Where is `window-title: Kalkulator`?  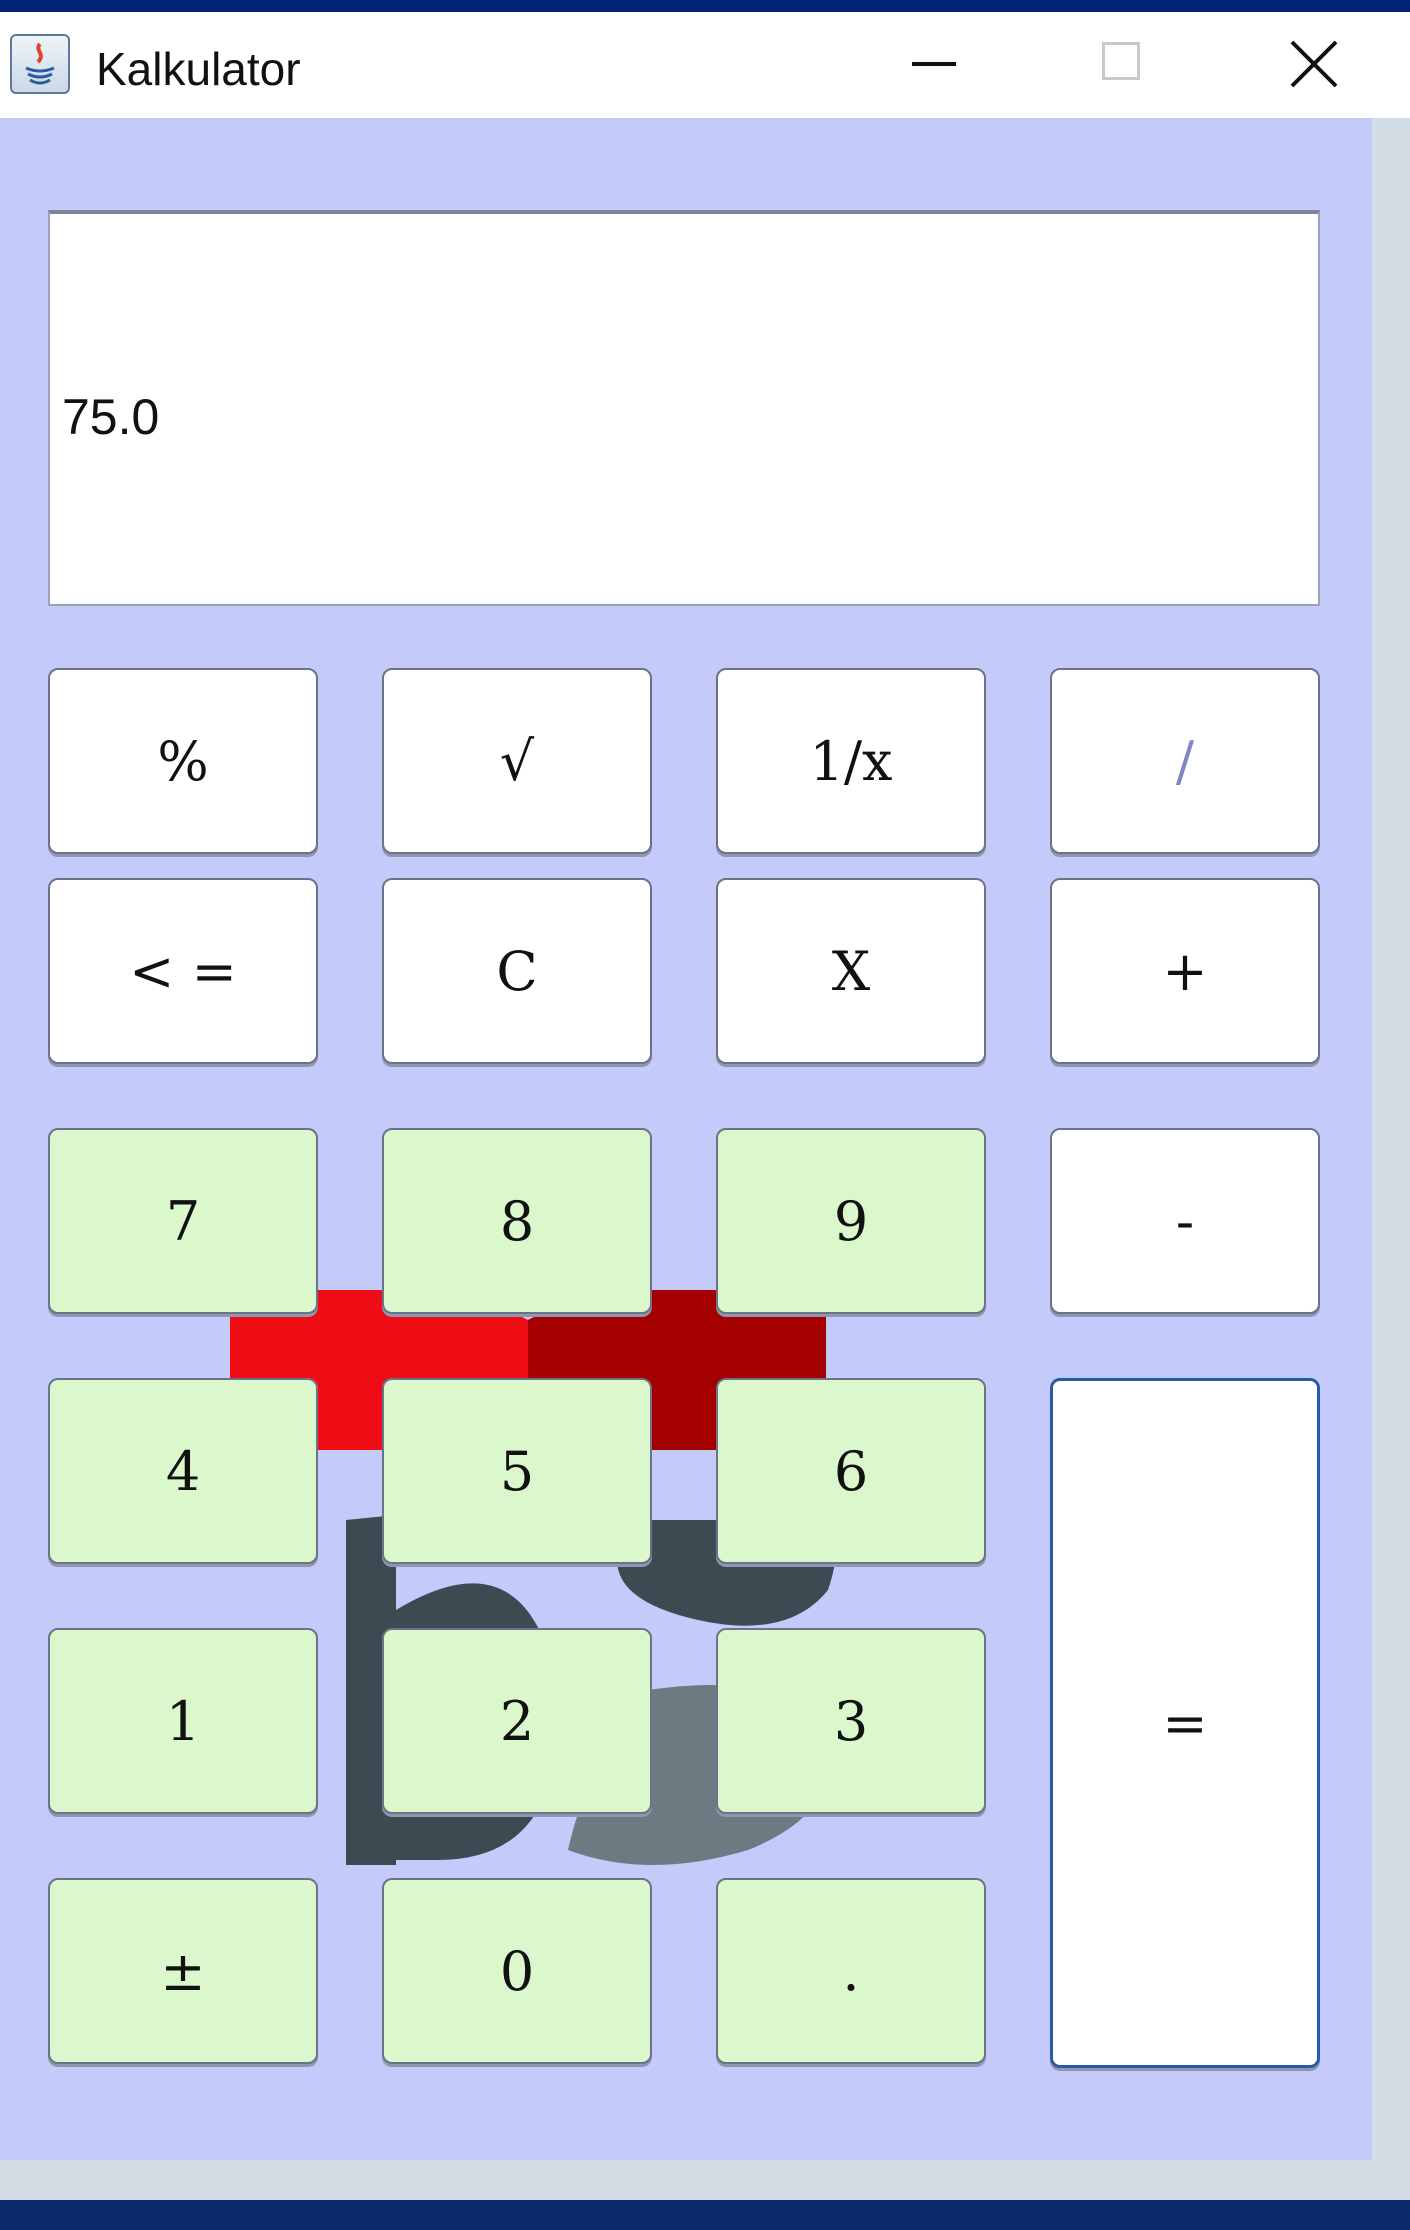 window-title: Kalkulator is located at coordinates (198, 69).